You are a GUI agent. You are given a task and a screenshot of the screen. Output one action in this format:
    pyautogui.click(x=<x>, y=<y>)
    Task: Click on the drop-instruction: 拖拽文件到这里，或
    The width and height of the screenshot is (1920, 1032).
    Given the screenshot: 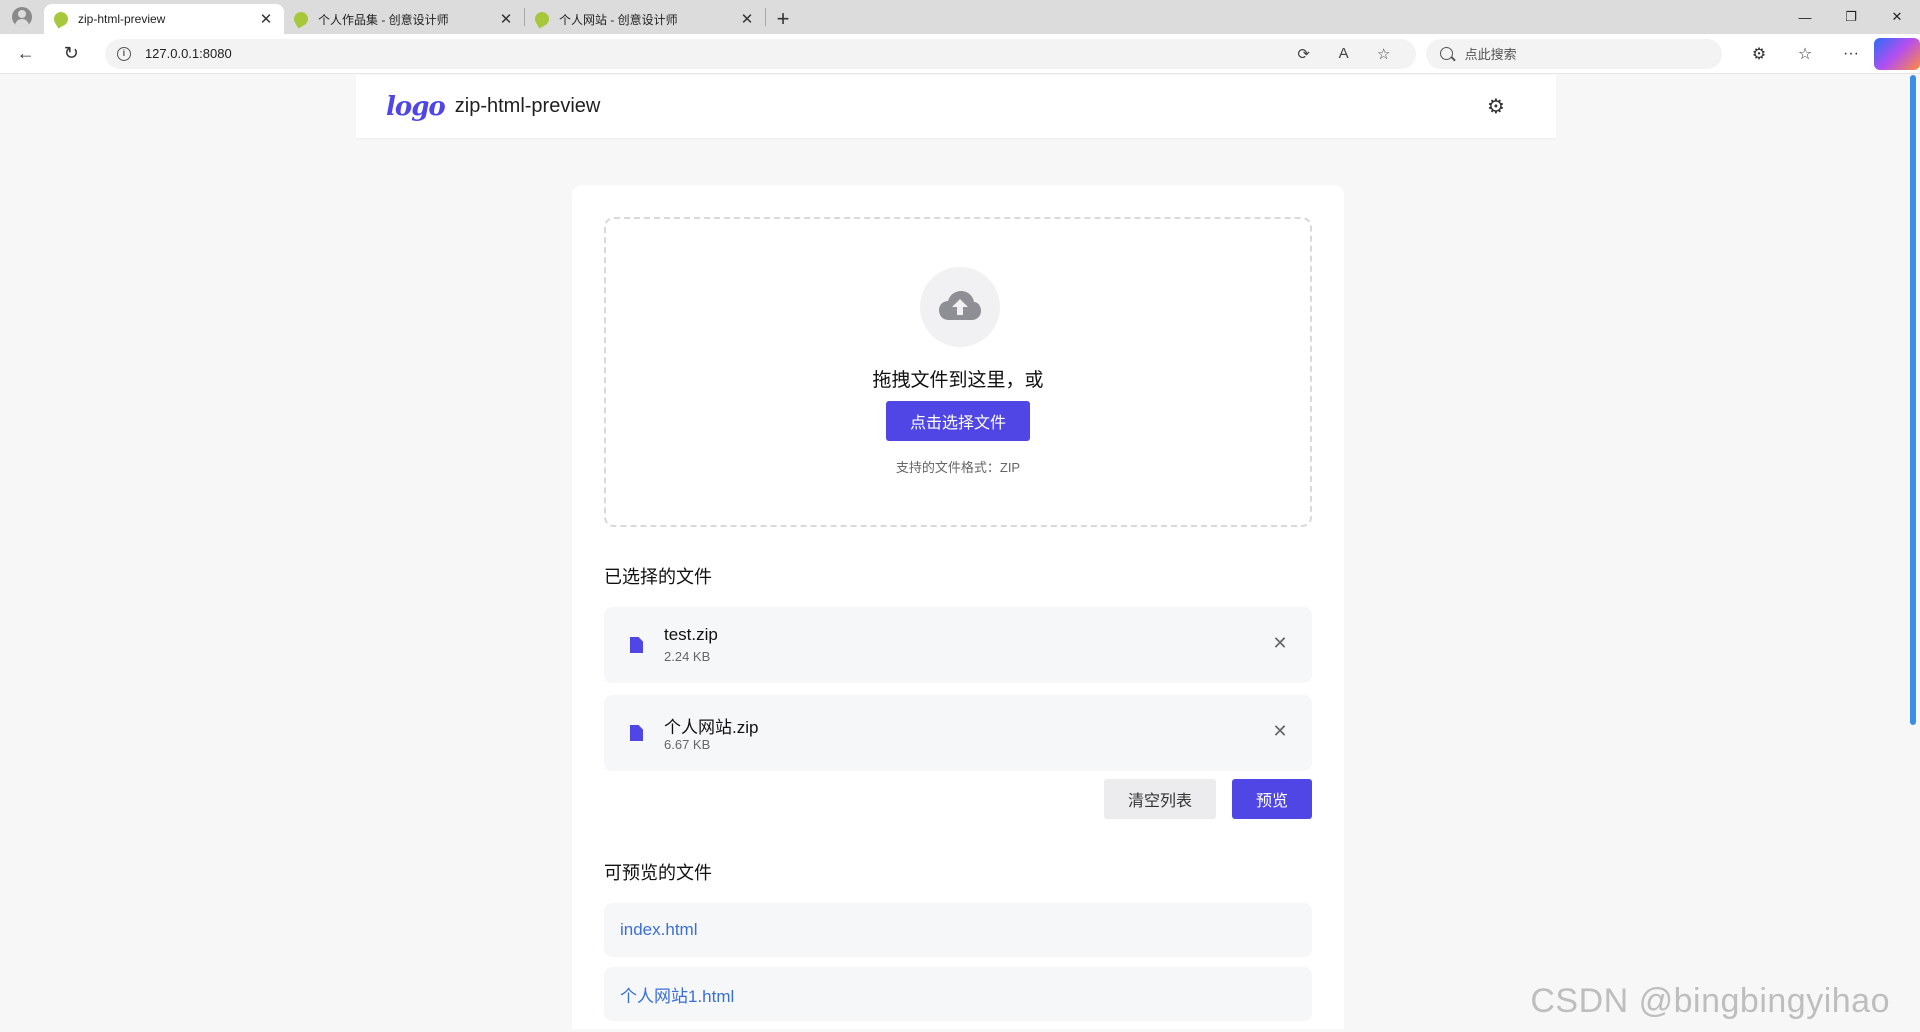 What is the action you would take?
    pyautogui.click(x=958, y=380)
    